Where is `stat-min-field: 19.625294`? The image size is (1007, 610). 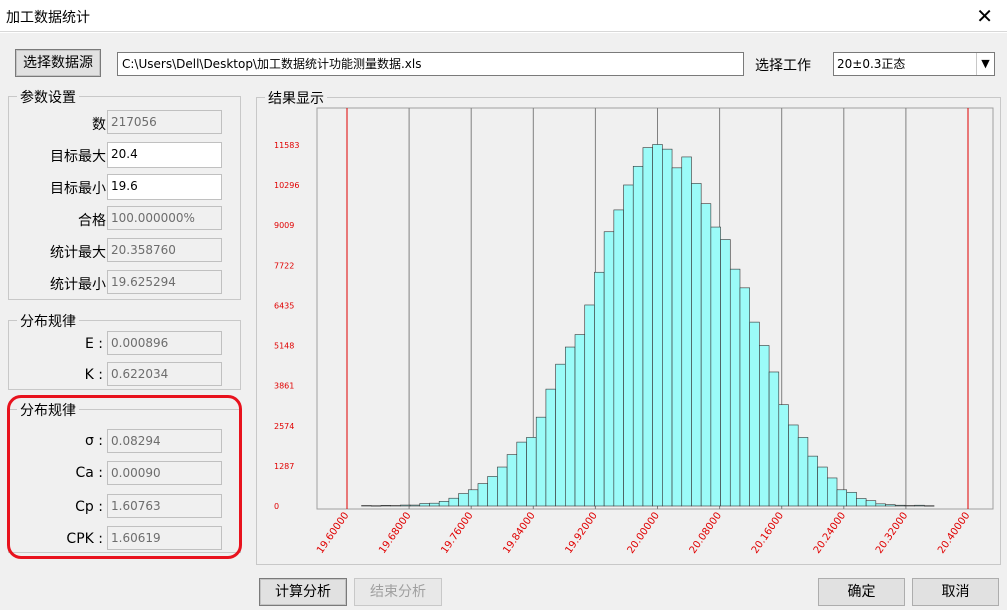
stat-min-field: 19.625294 is located at coordinates (164, 282).